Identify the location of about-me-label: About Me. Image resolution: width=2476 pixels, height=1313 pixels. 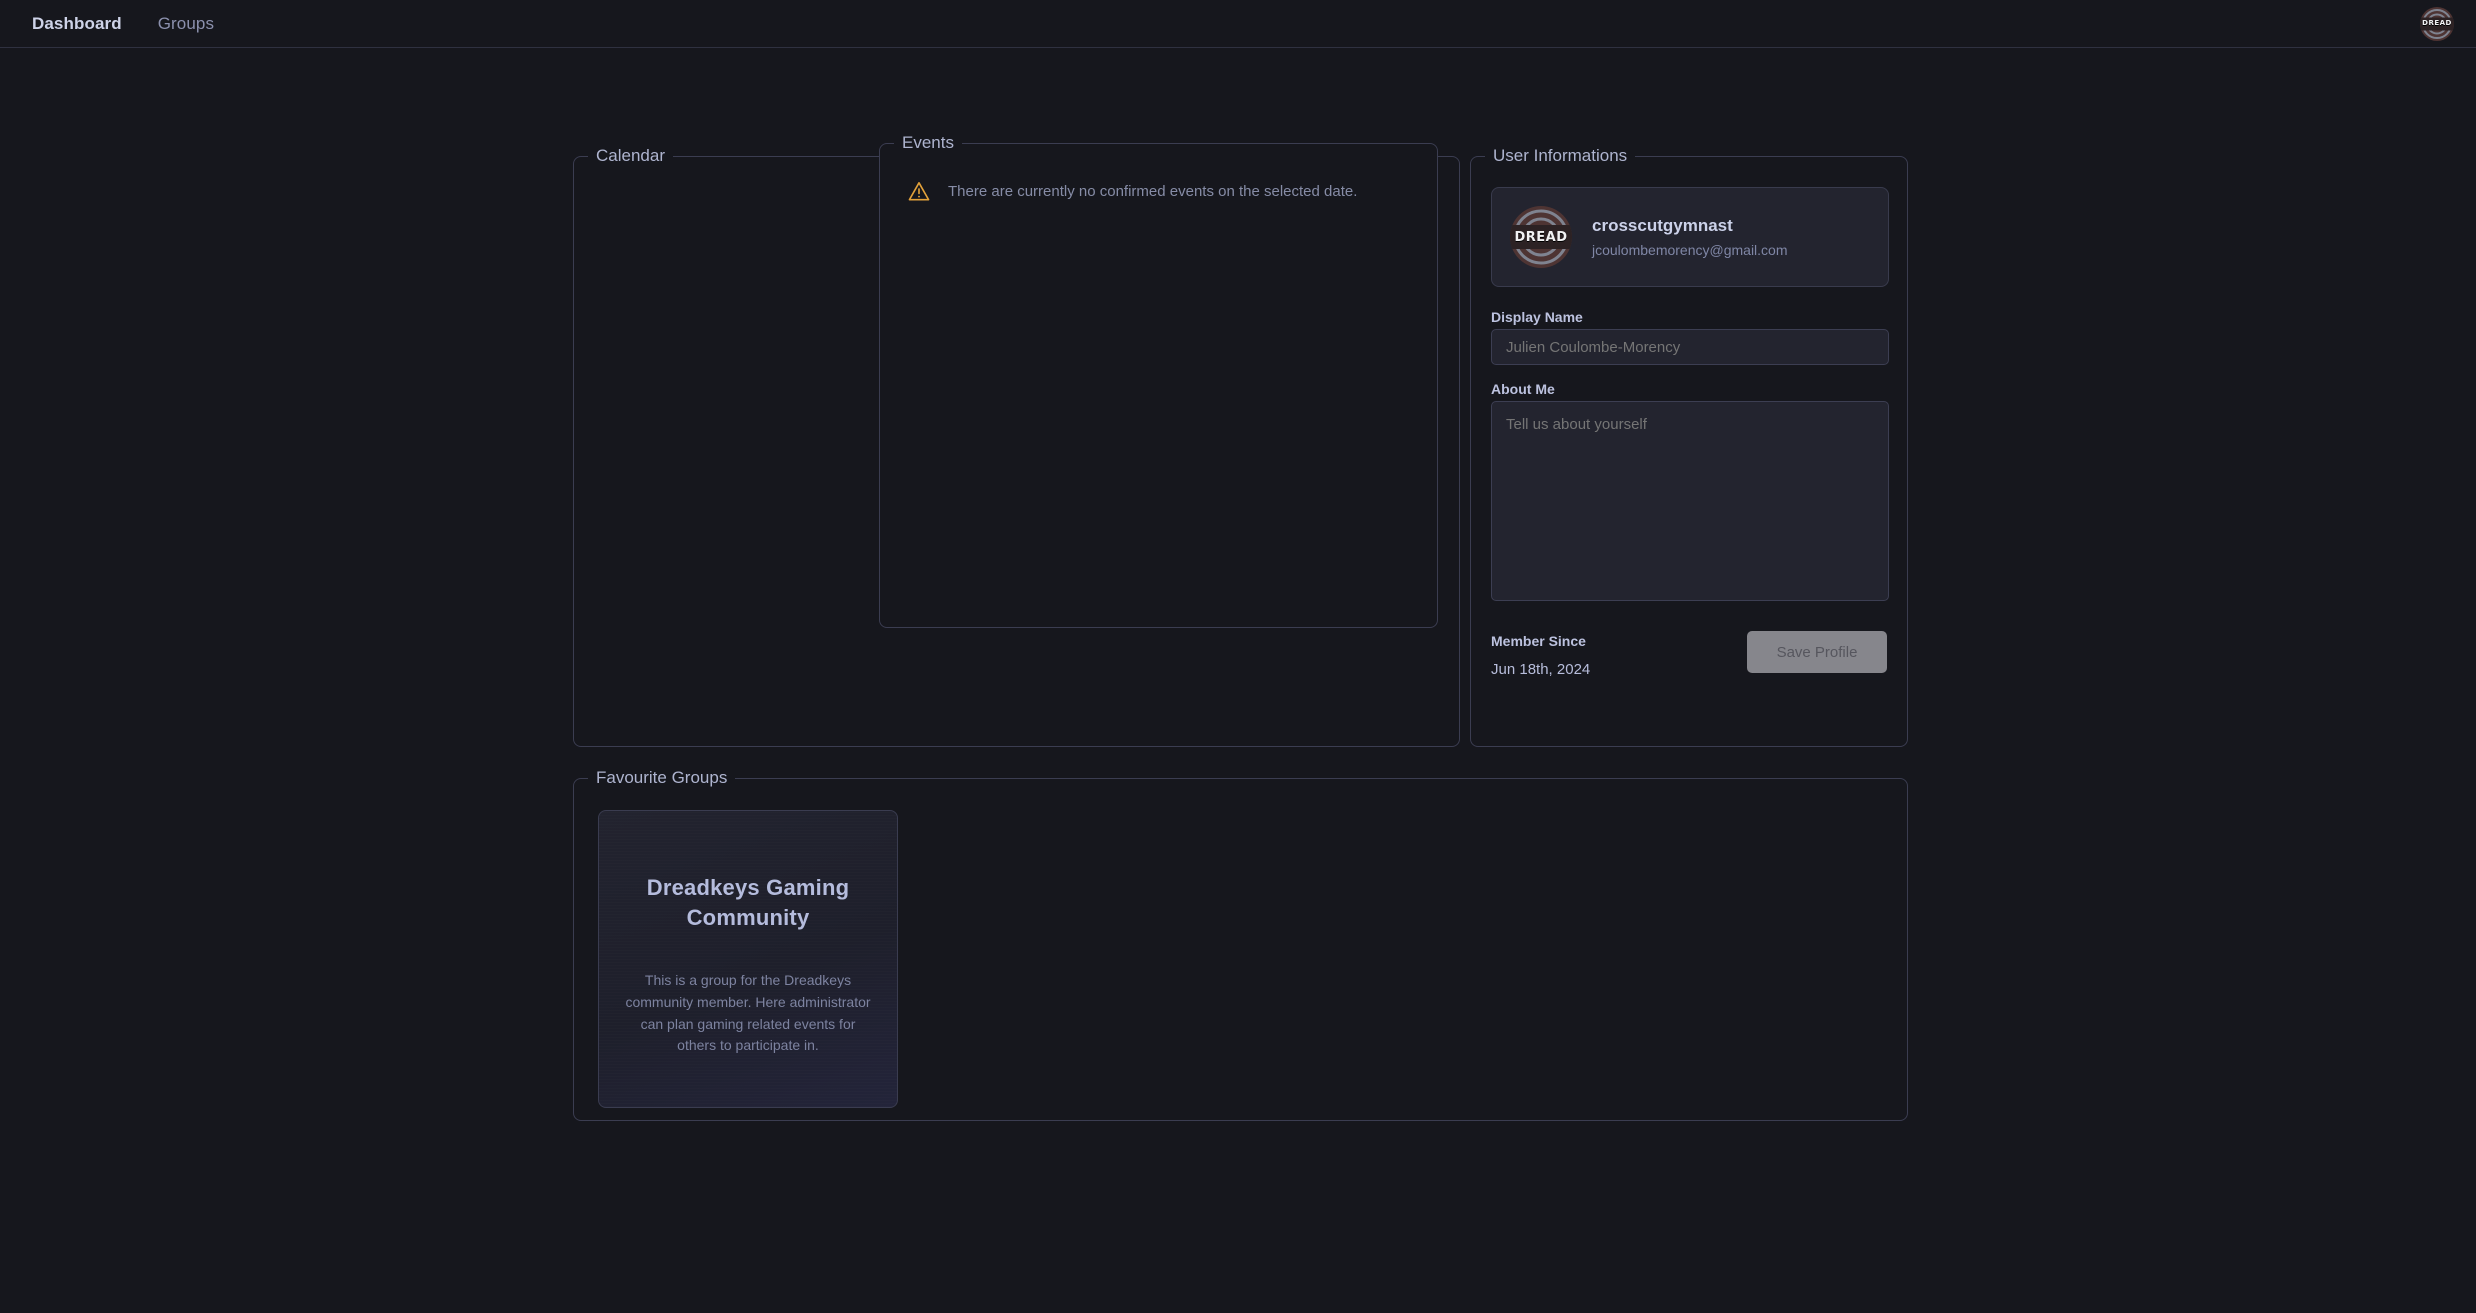
(1523, 389).